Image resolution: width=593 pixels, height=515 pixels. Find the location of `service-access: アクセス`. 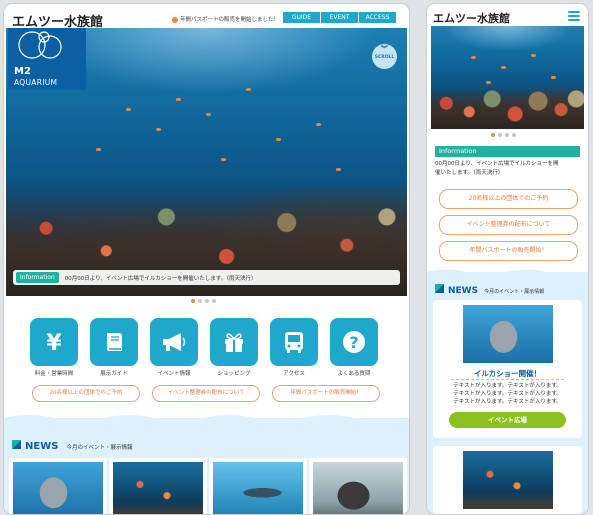

service-access: アクセス is located at coordinates (294, 347).